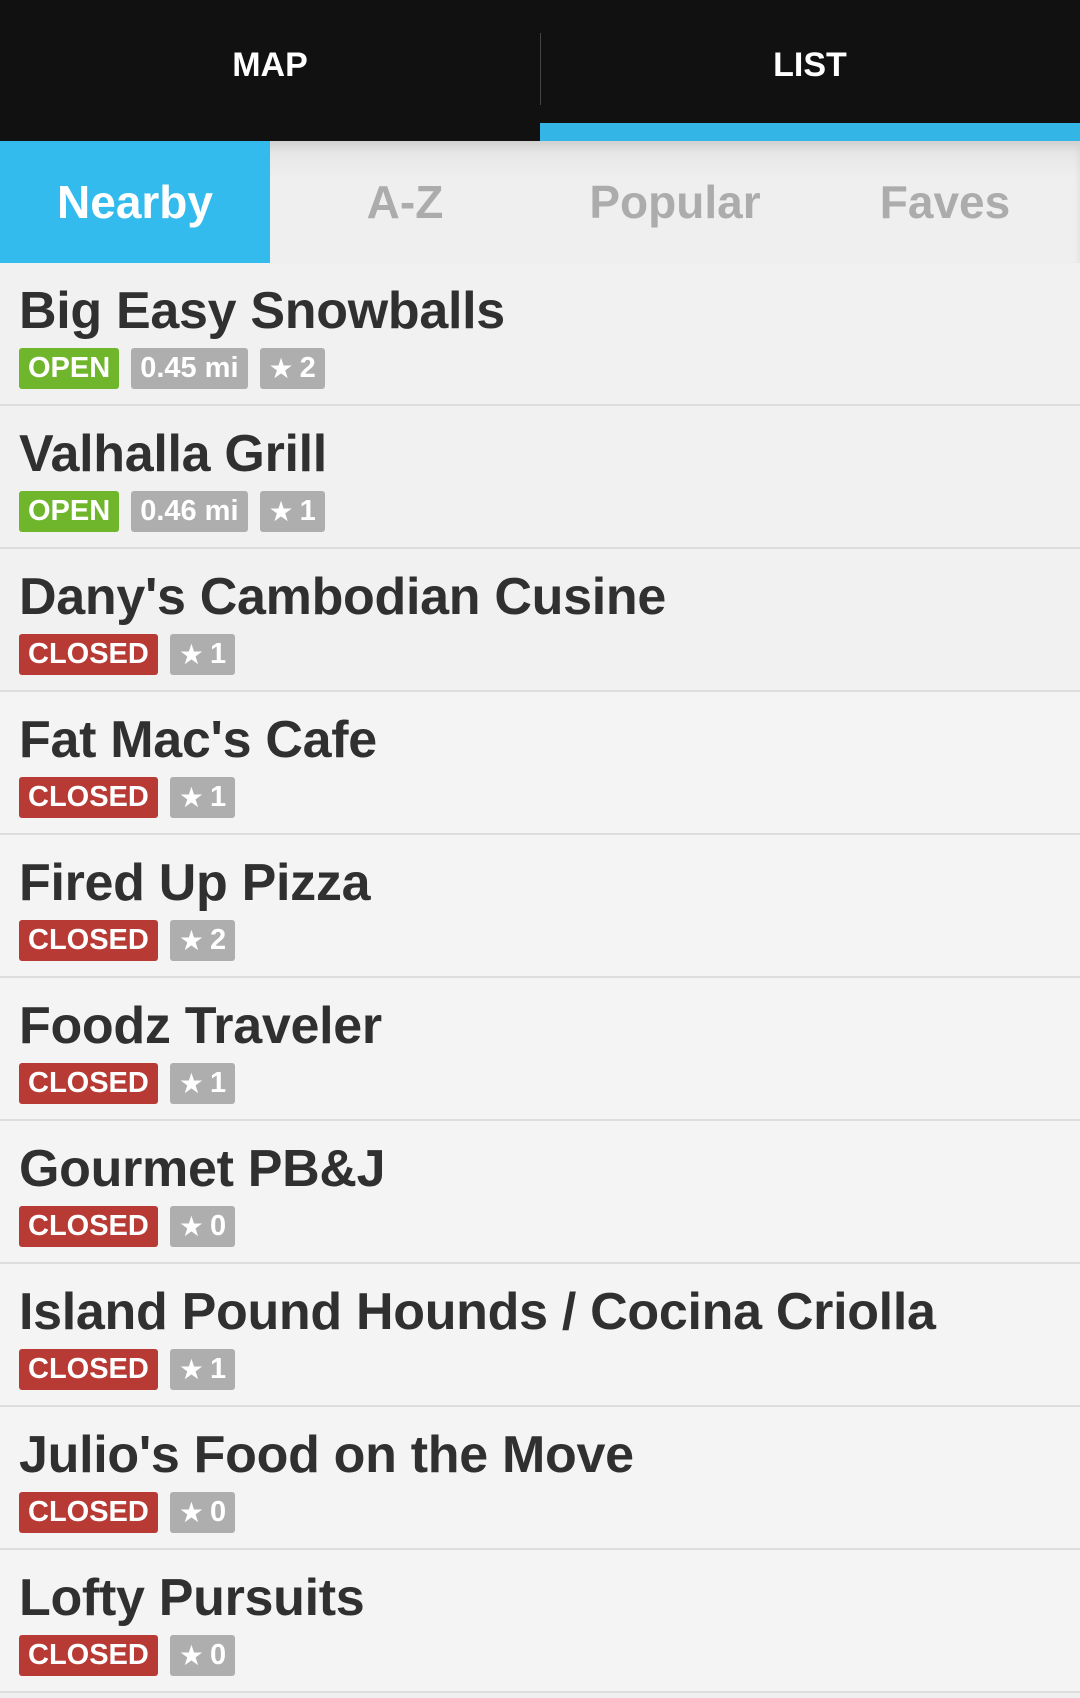 This screenshot has width=1080, height=1698. Describe the element at coordinates (810, 132) in the screenshot. I see `active-tab-indicator` at that location.